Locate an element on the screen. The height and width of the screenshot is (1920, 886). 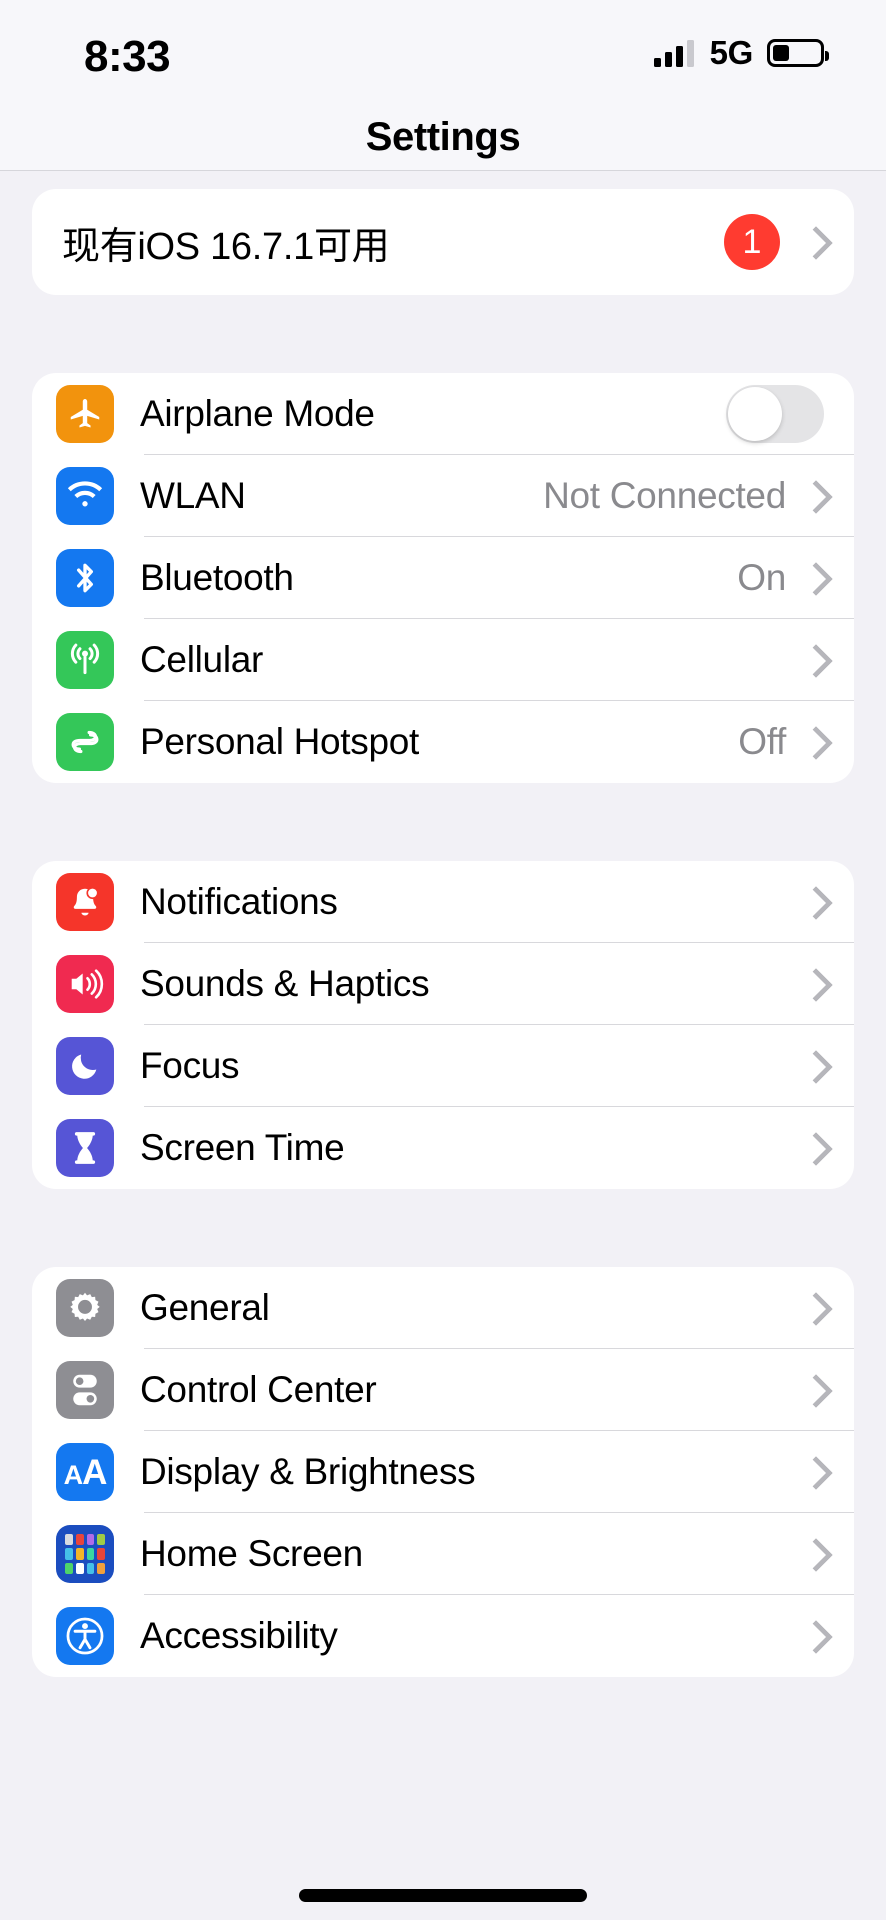
home-indicator-bar is located at coordinates (443, 1895).